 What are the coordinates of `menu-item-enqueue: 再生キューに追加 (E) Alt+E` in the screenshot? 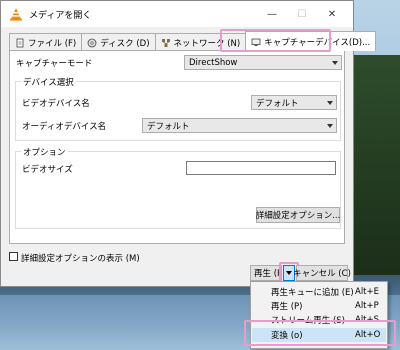 It's located at (319, 292).